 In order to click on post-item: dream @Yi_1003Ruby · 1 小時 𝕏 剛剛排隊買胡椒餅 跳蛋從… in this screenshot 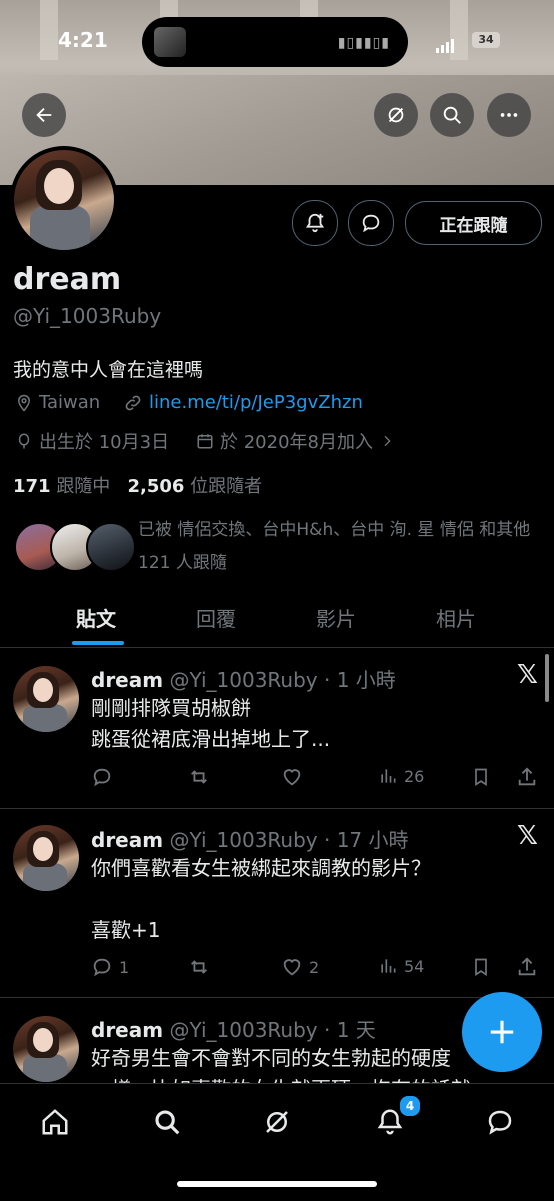, I will do `click(277, 728)`.